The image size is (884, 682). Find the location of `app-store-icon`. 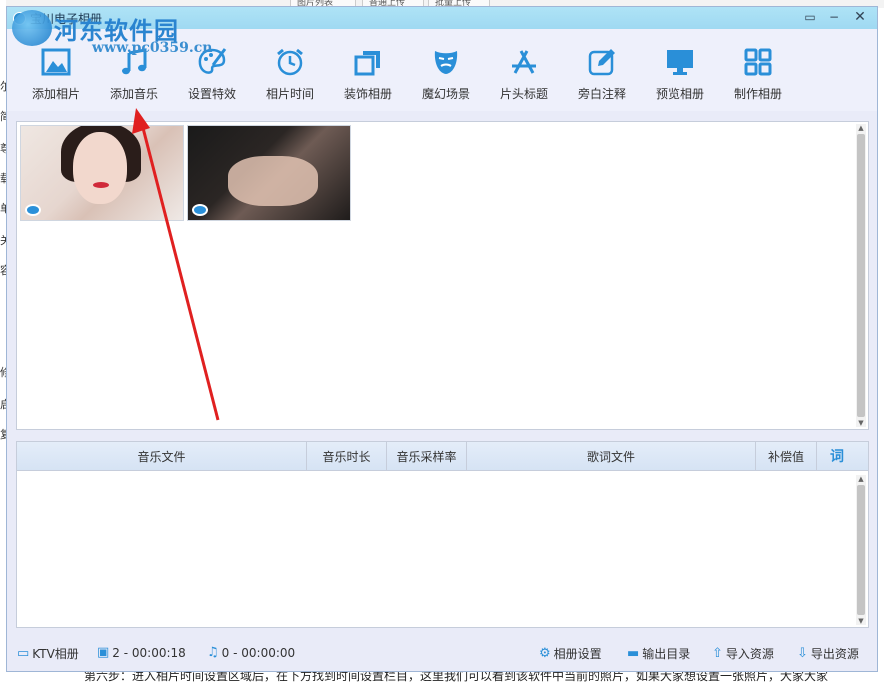

app-store-icon is located at coordinates (524, 62).